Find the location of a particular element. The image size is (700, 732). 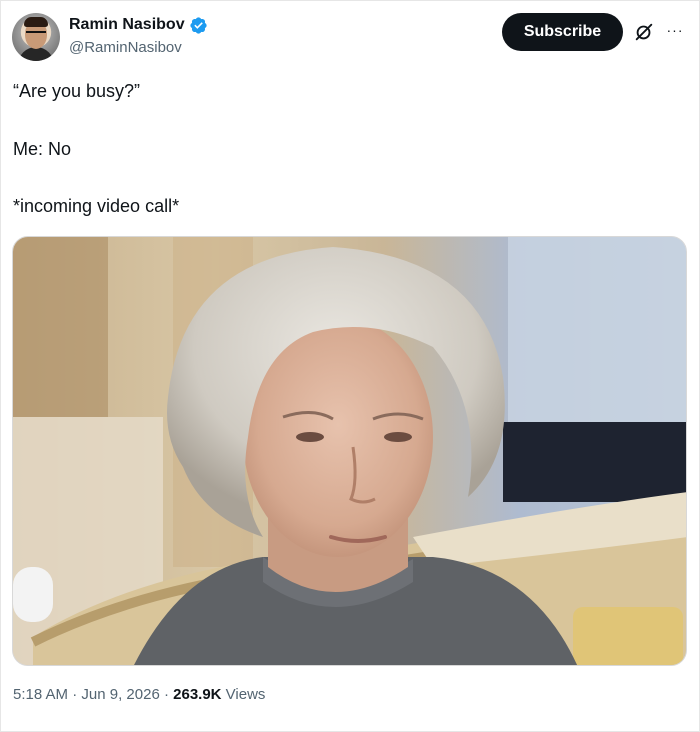

tweet-time: 5:18 AM is located at coordinates (40, 694).